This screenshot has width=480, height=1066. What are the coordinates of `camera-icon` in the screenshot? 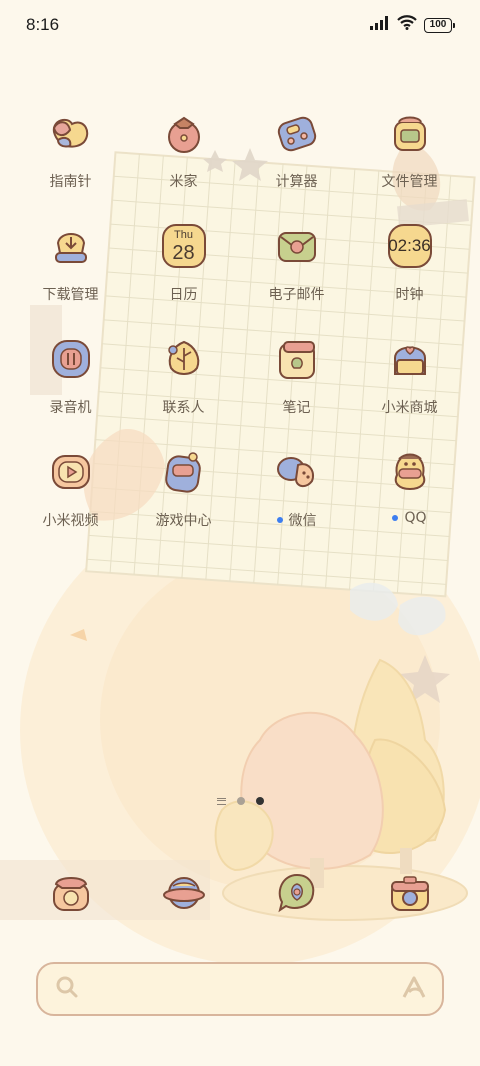 It's located at (410, 893).